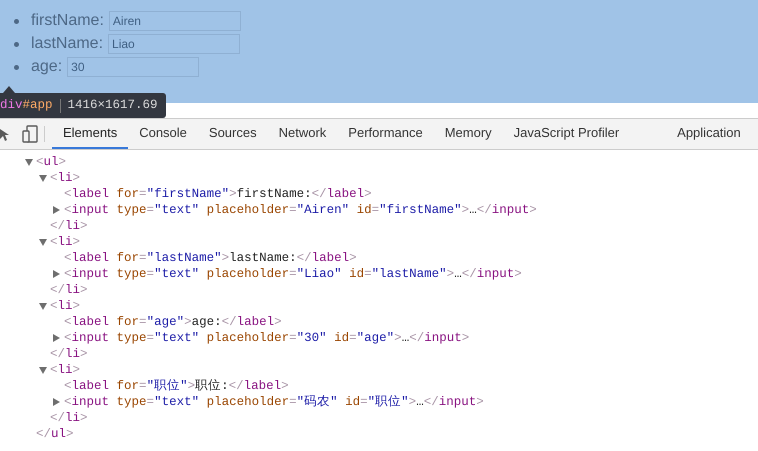  Describe the element at coordinates (67, 21) in the screenshot. I see `field-label: firstName:` at that location.